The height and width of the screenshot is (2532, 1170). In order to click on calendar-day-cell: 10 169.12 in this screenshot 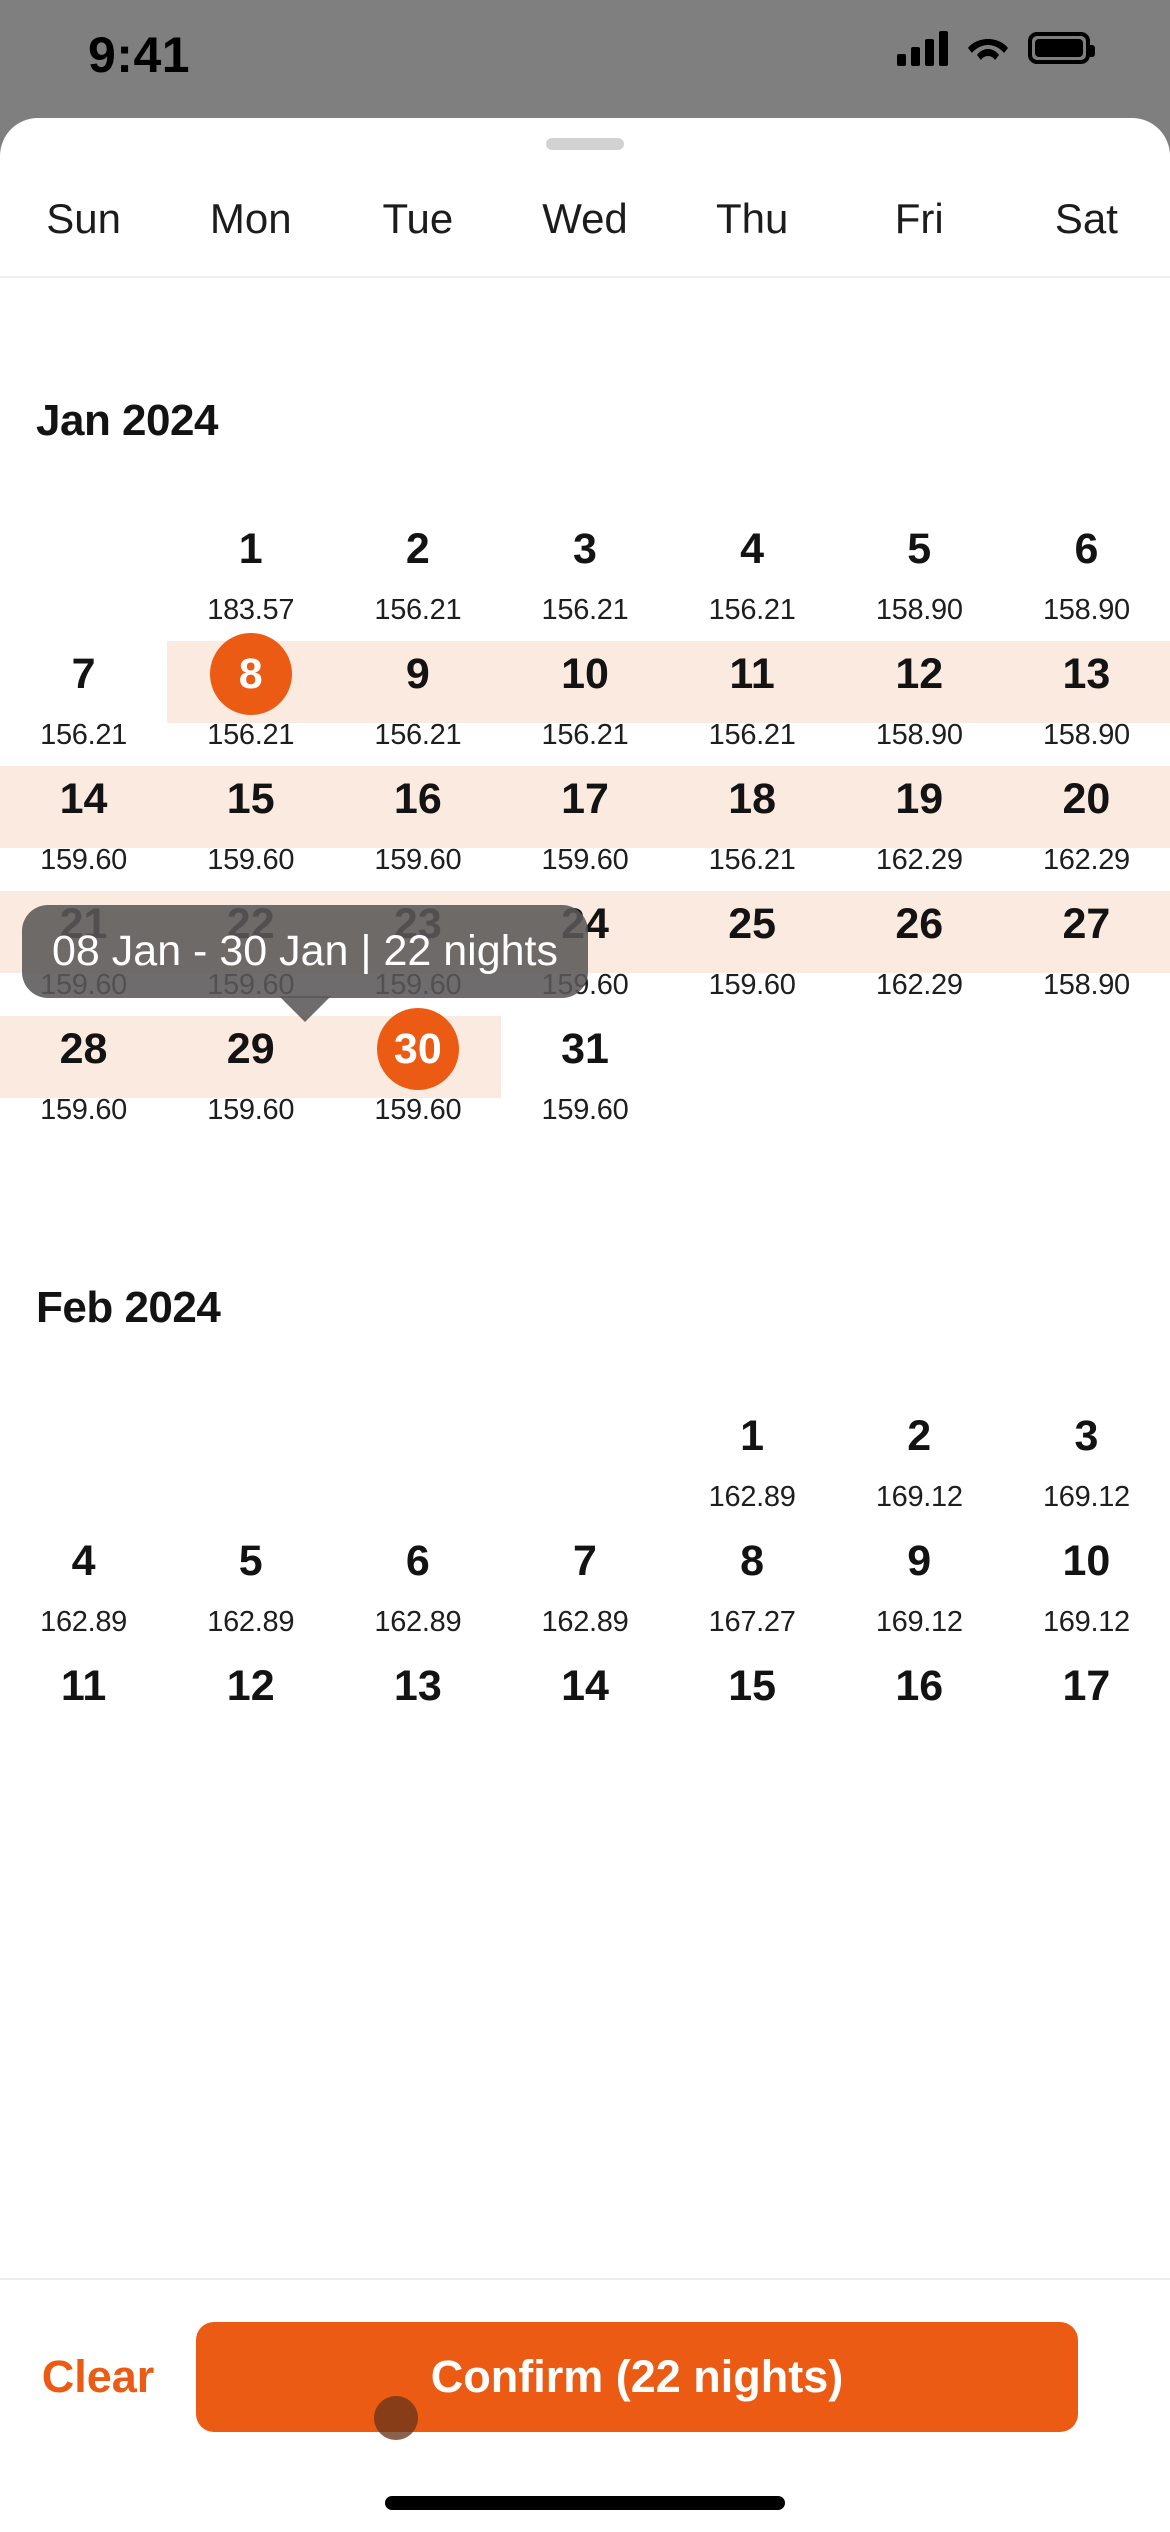, I will do `click(1086, 1582)`.